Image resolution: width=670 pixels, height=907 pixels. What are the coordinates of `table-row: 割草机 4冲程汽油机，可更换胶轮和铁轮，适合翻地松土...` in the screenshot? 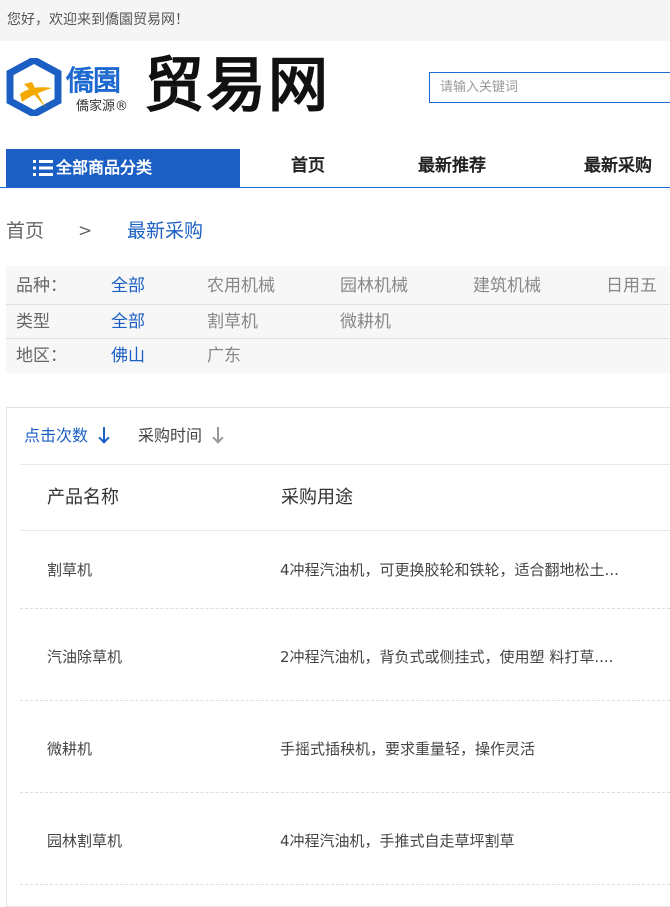 It's located at (345, 570).